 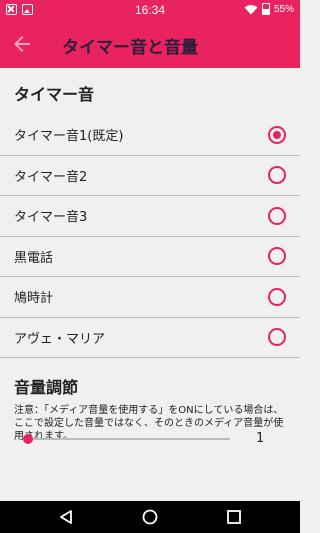 What do you see at coordinates (234, 517) in the screenshot?
I see `recents-square-icon` at bounding box center [234, 517].